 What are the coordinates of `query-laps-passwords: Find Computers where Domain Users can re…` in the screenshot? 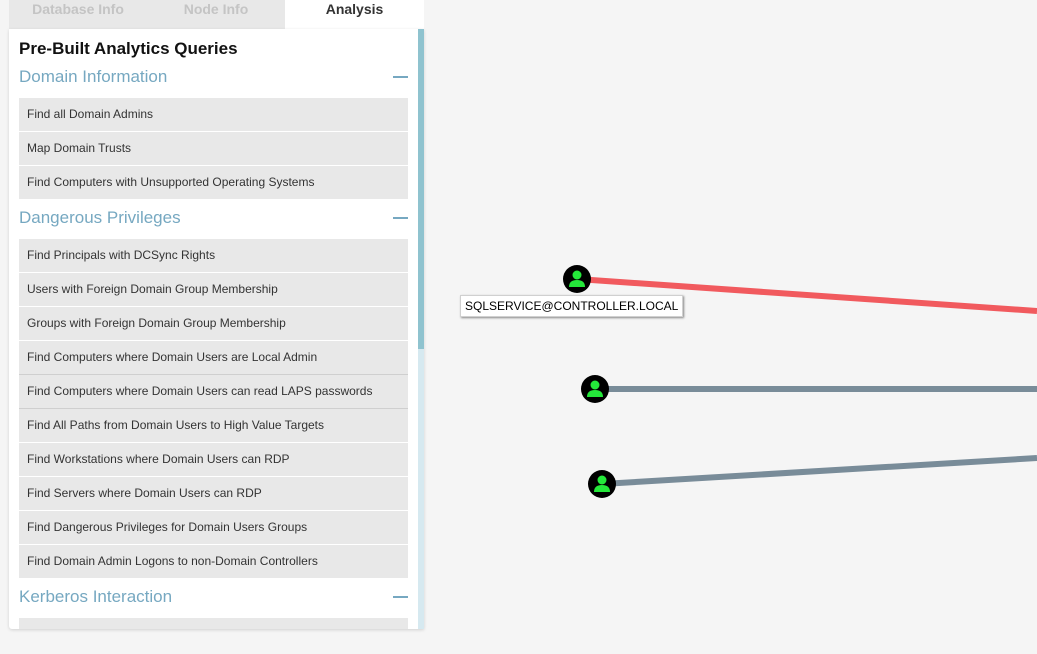 It's located at (213, 392).